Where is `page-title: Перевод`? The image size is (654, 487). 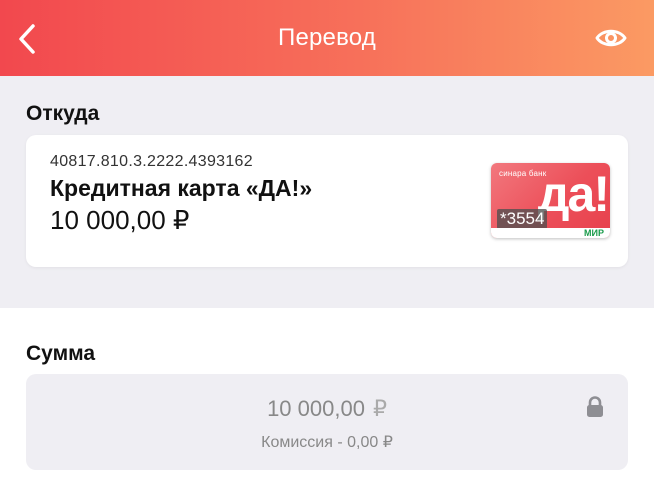
page-title: Перевод is located at coordinates (327, 37).